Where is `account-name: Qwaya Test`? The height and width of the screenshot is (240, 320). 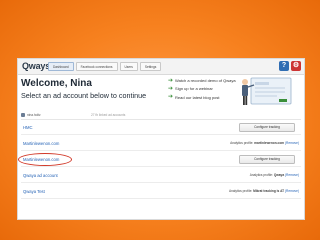
account-name: Qwaya Test is located at coordinates (34, 191).